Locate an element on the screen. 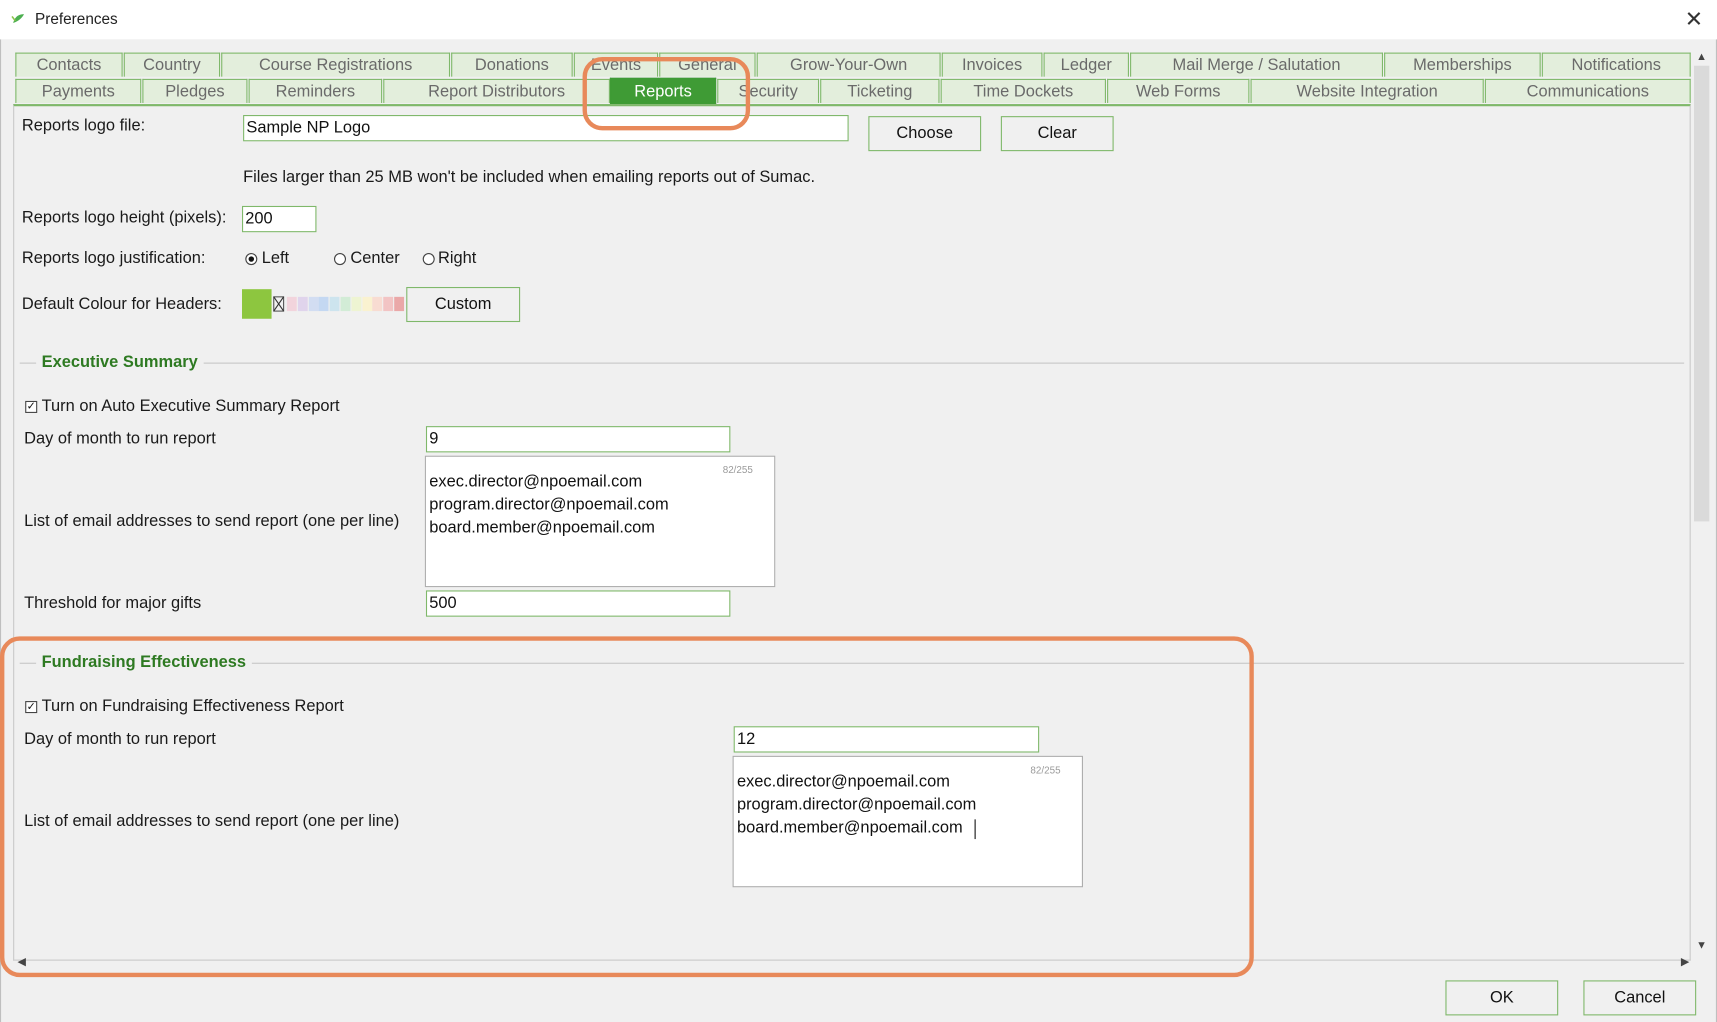 Image resolution: width=1717 pixels, height=1022 pixels. vertical-scroll-thumb is located at coordinates (1701, 293).